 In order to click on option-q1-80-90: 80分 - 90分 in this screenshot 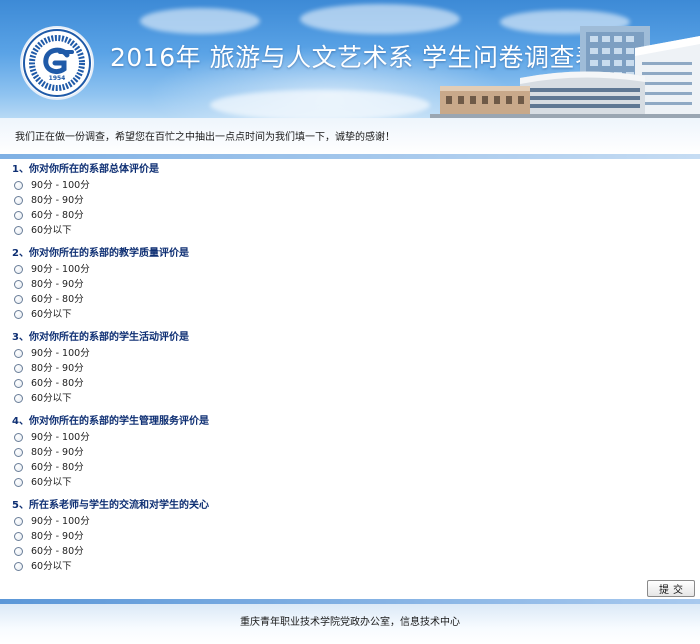, I will do `click(352, 200)`.